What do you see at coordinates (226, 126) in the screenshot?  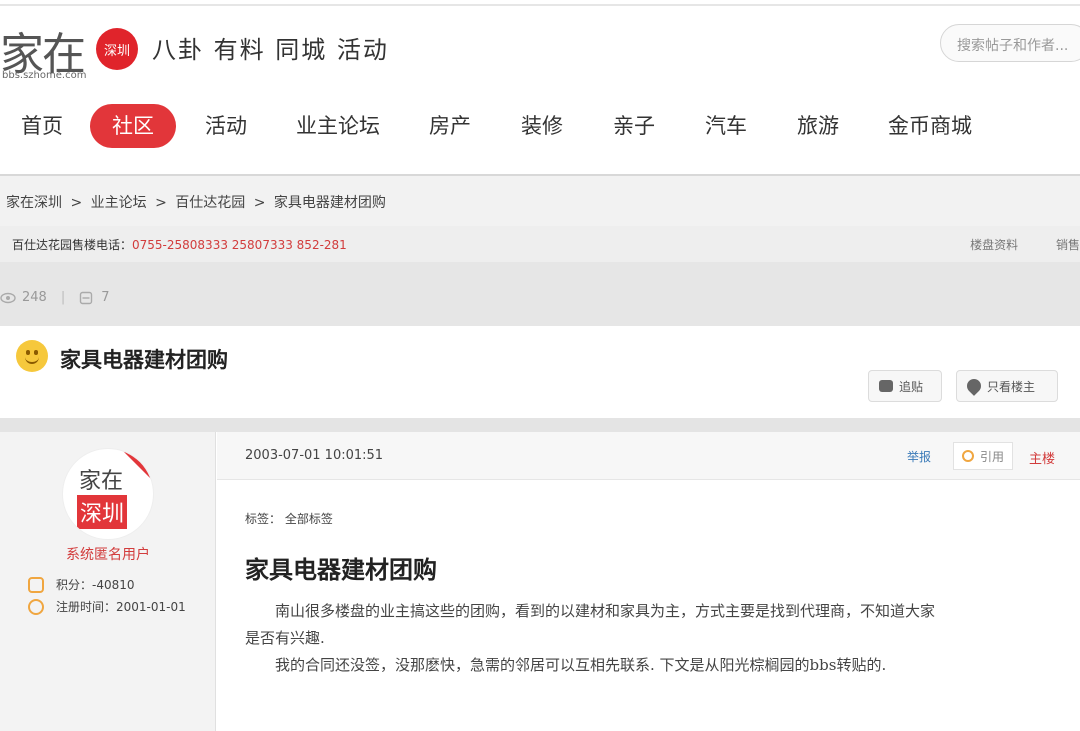 I see `nav-item-events: 活动` at bounding box center [226, 126].